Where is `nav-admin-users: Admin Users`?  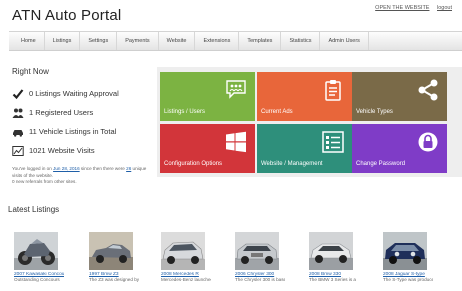
nav-admin-users: Admin Users is located at coordinates (344, 41).